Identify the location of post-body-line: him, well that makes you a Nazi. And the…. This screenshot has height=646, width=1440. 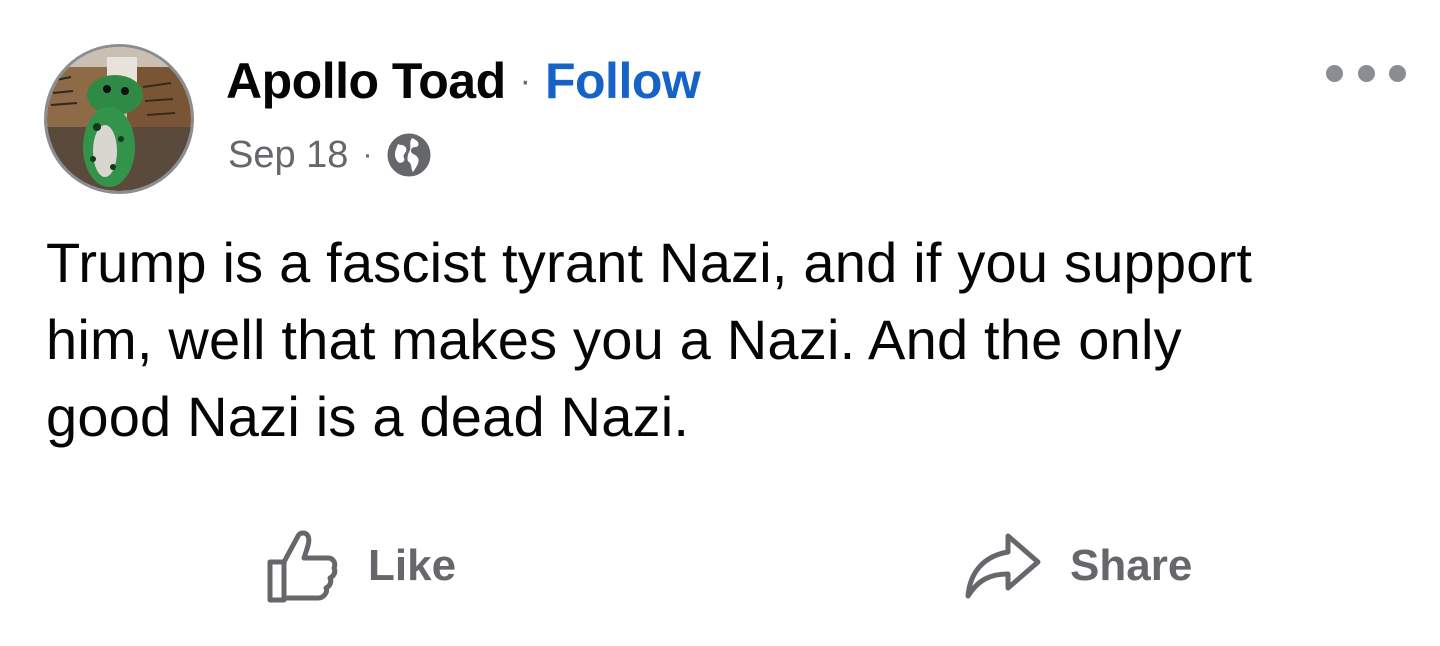
(614, 339).